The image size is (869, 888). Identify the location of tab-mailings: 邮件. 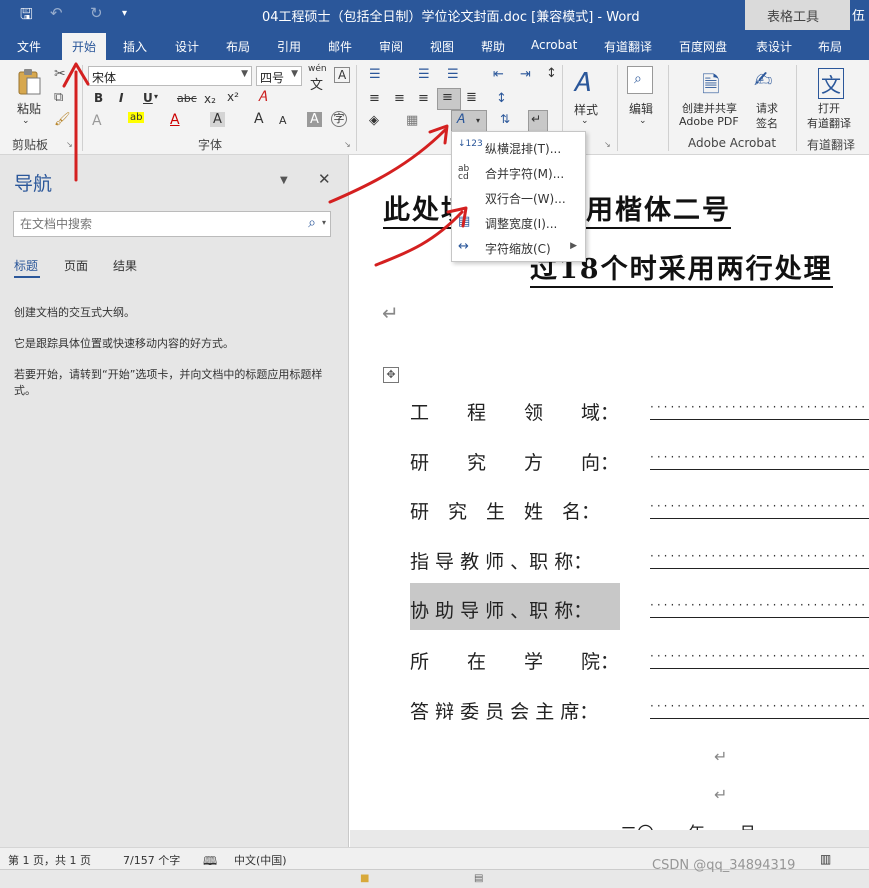
(340, 46).